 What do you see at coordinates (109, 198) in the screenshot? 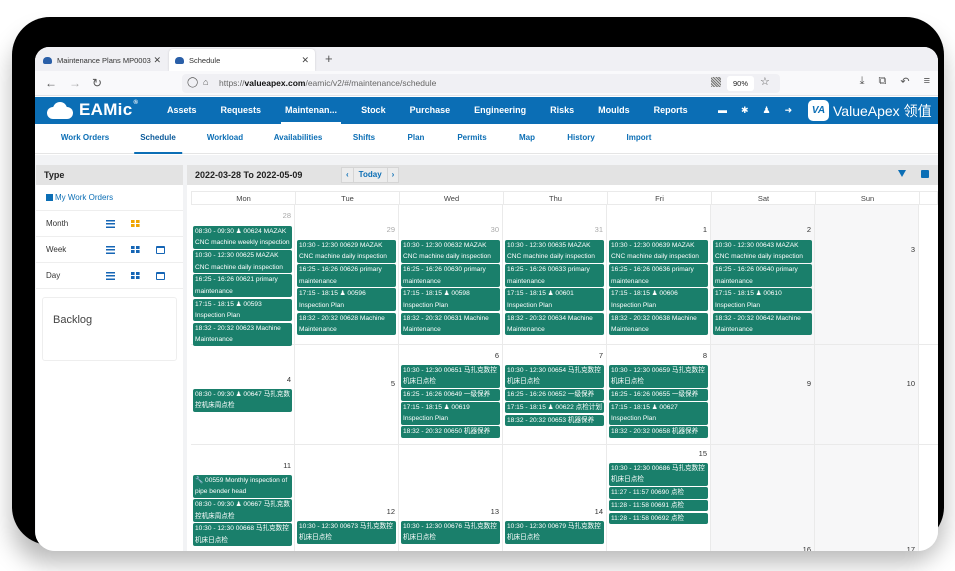
I see `my-work-orders-filter: My Work Orders` at bounding box center [109, 198].